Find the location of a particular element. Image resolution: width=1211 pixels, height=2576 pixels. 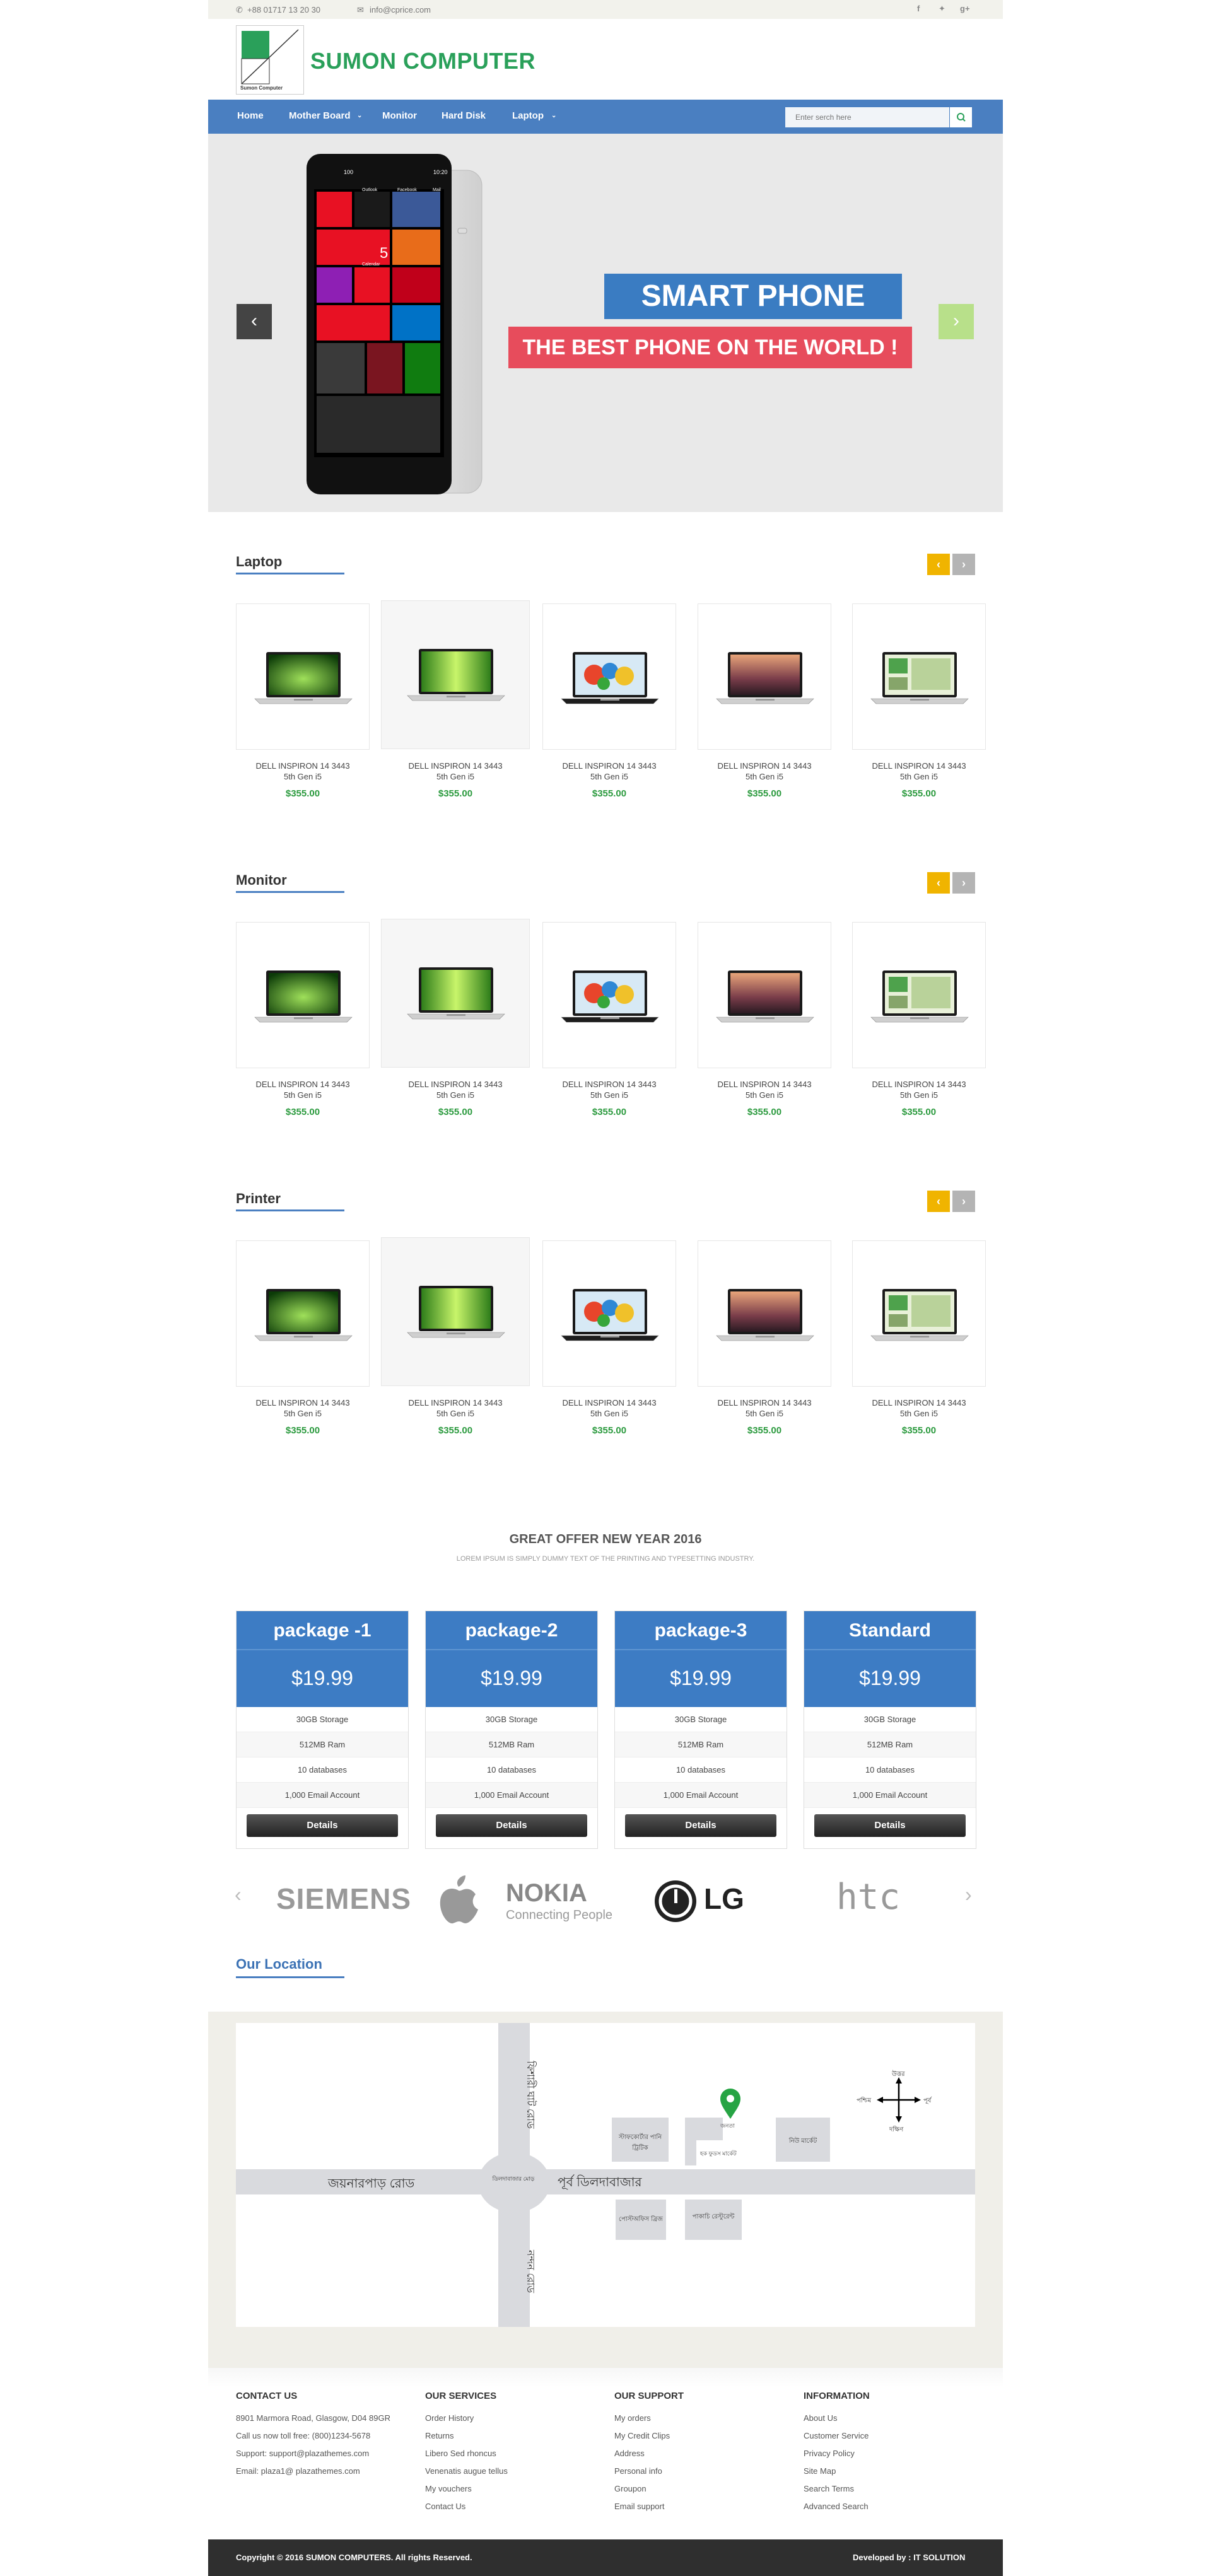

email-link: info@cprice.com is located at coordinates (400, 10).